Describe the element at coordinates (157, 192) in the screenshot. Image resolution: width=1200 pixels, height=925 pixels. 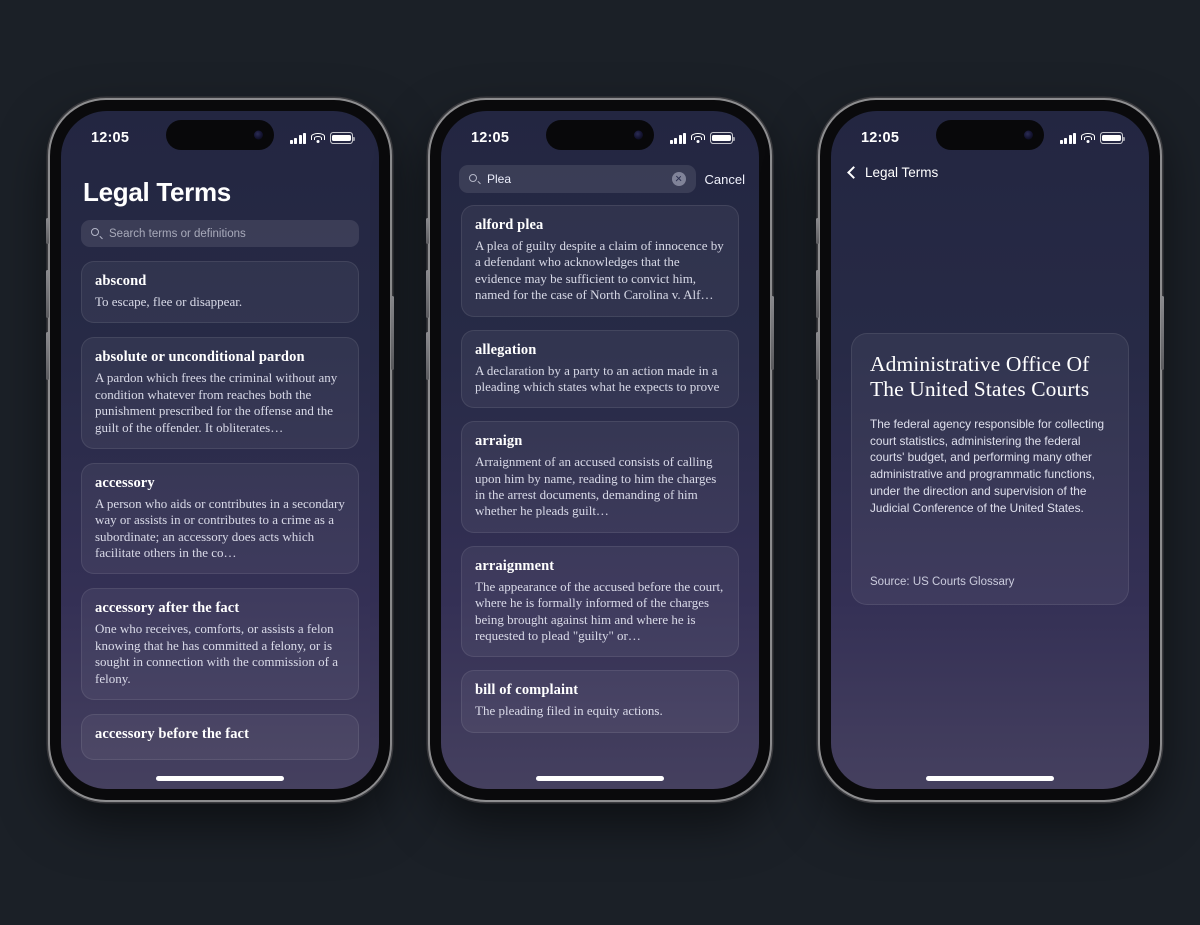
I see `page-title: Legal Terms` at that location.